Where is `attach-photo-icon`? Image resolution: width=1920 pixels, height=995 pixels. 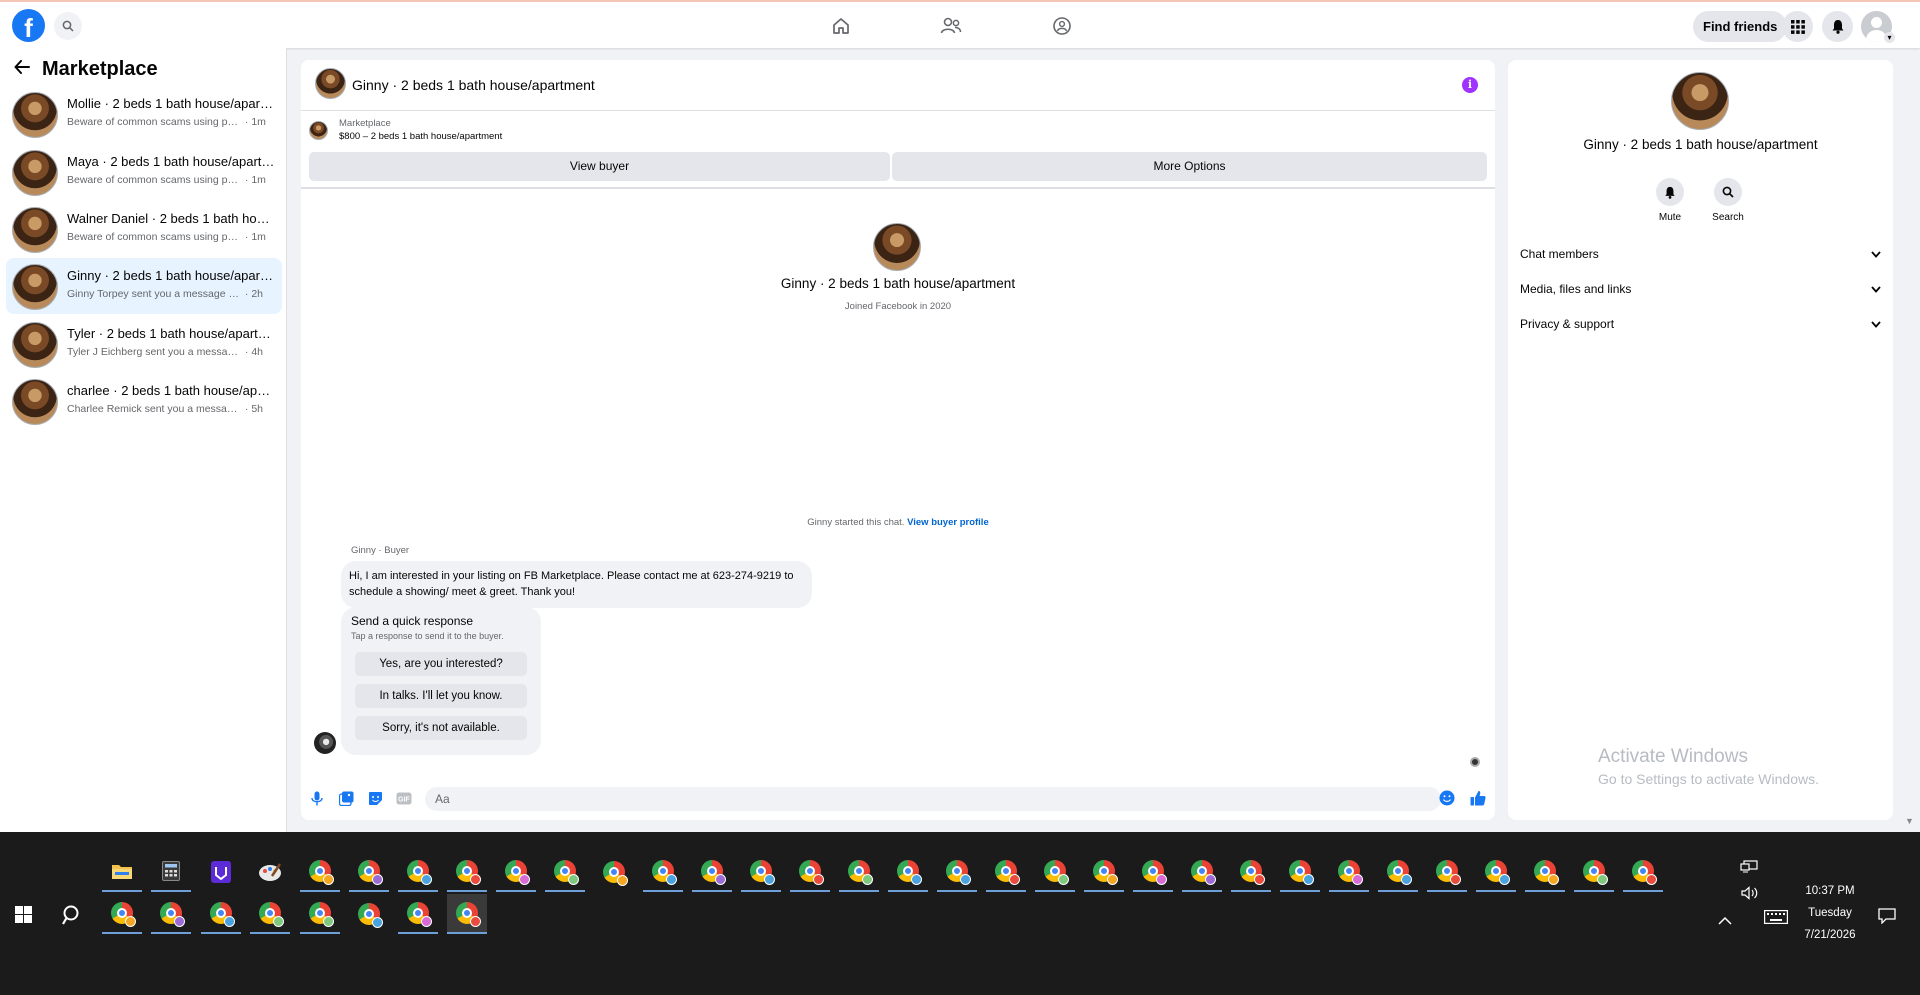
attach-photo-icon is located at coordinates (346, 798).